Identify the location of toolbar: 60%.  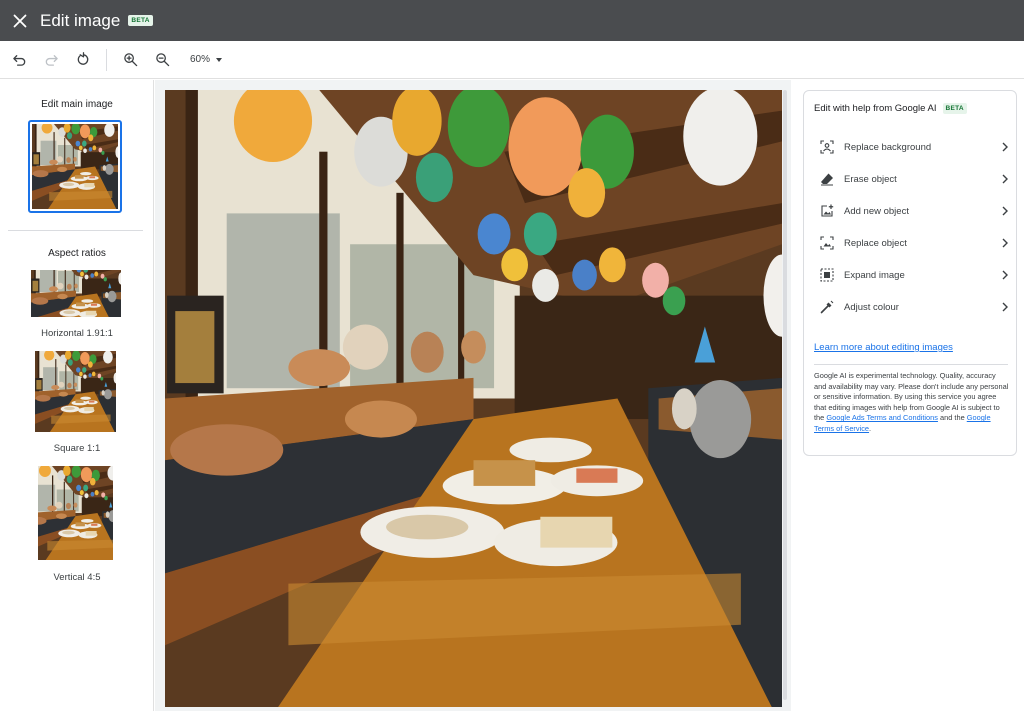
(512, 60).